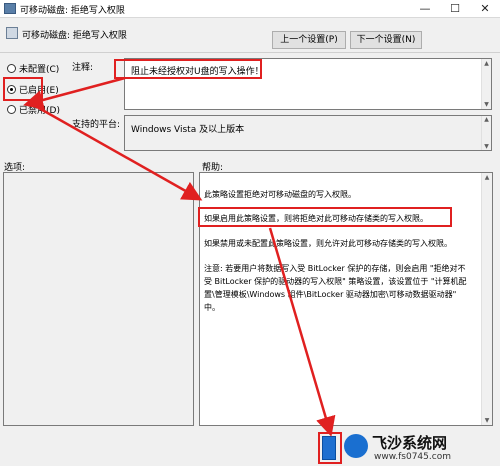 The height and width of the screenshot is (466, 500). I want to click on watermark-name: 飞沙系统网, so click(410, 443).